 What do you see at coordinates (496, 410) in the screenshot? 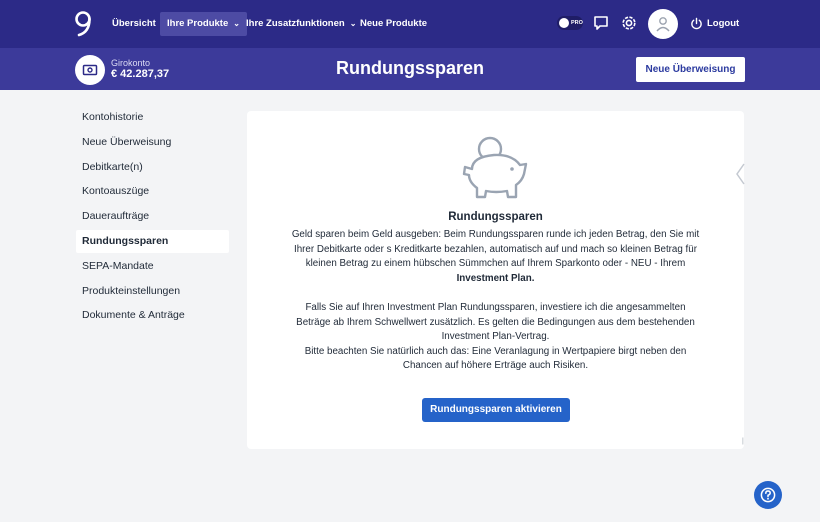
I see `activate-rundungssparen-button: Rundungssparen aktivieren` at bounding box center [496, 410].